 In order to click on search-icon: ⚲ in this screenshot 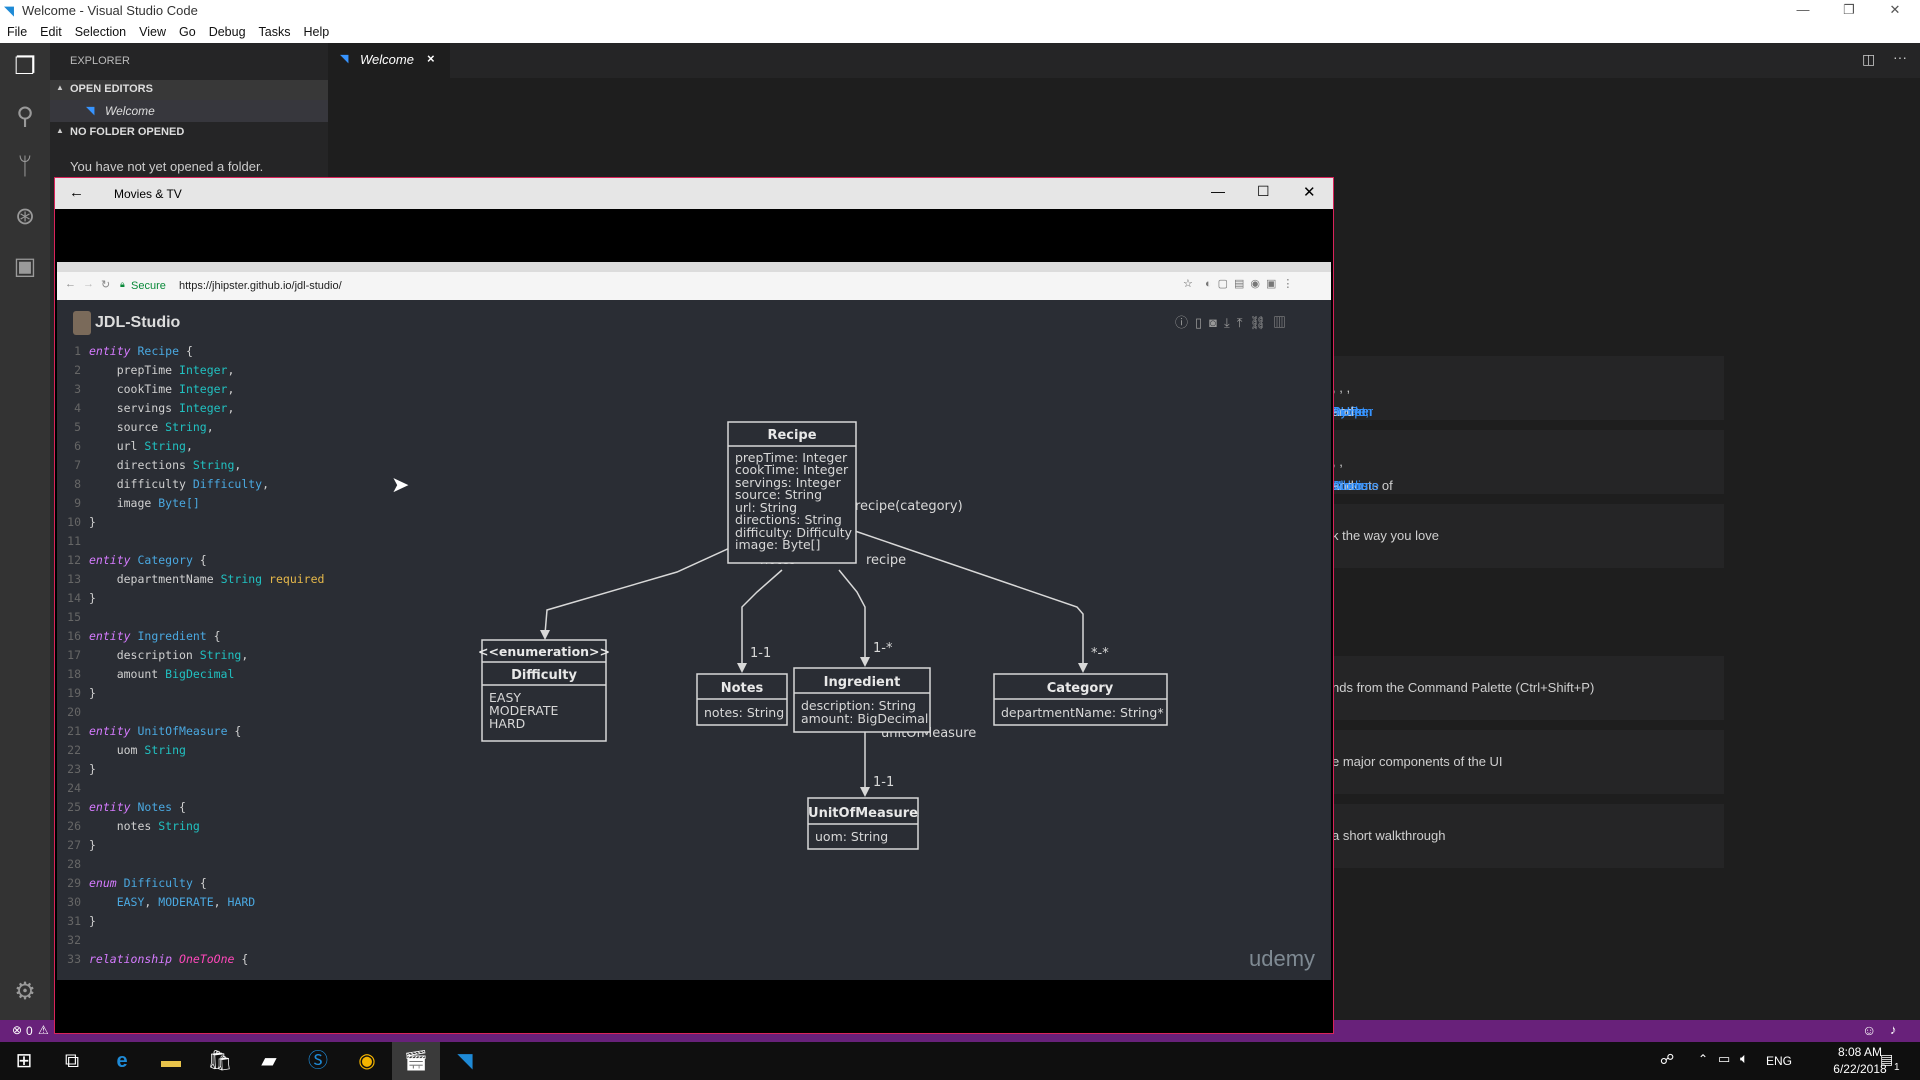, I will do `click(25, 117)`.